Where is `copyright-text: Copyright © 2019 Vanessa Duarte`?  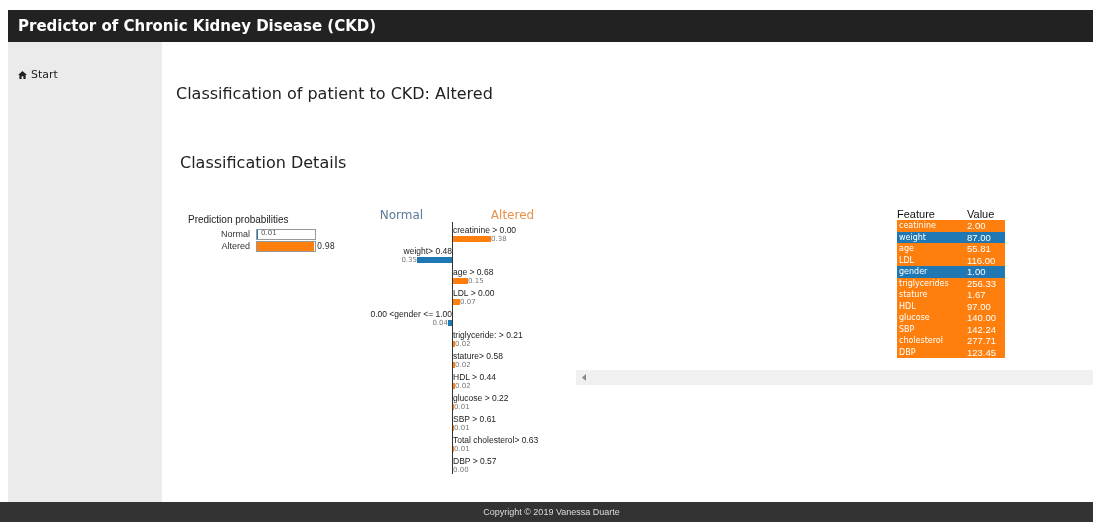
copyright-text: Copyright © 2019 Vanessa Duarte is located at coordinates (546, 512).